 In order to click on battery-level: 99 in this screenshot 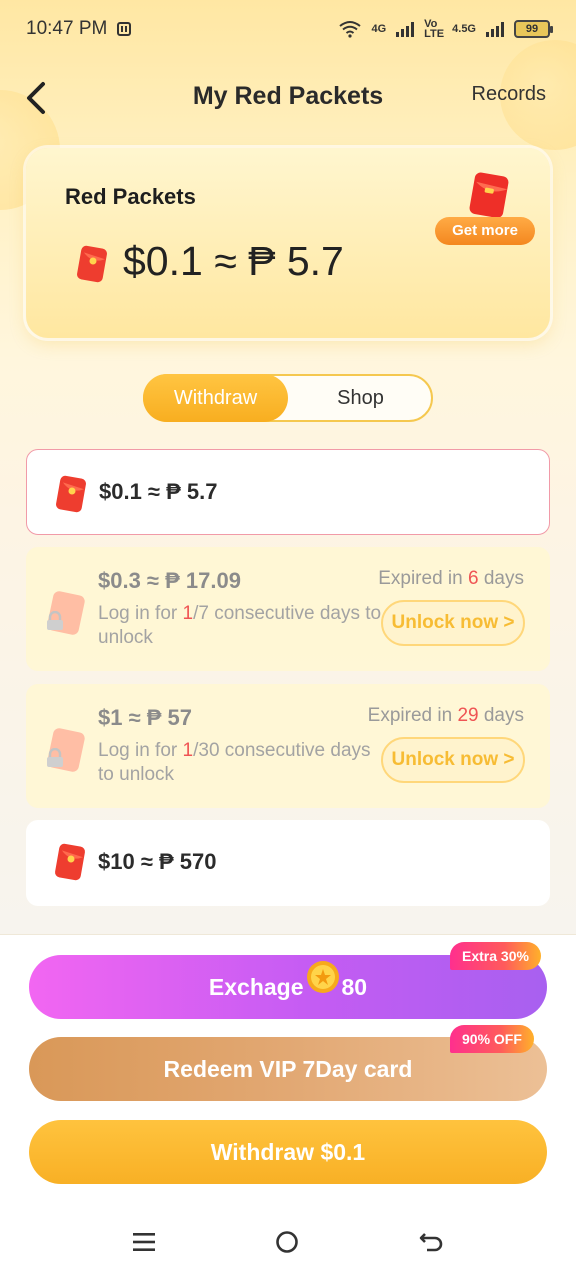, I will do `click(532, 29)`.